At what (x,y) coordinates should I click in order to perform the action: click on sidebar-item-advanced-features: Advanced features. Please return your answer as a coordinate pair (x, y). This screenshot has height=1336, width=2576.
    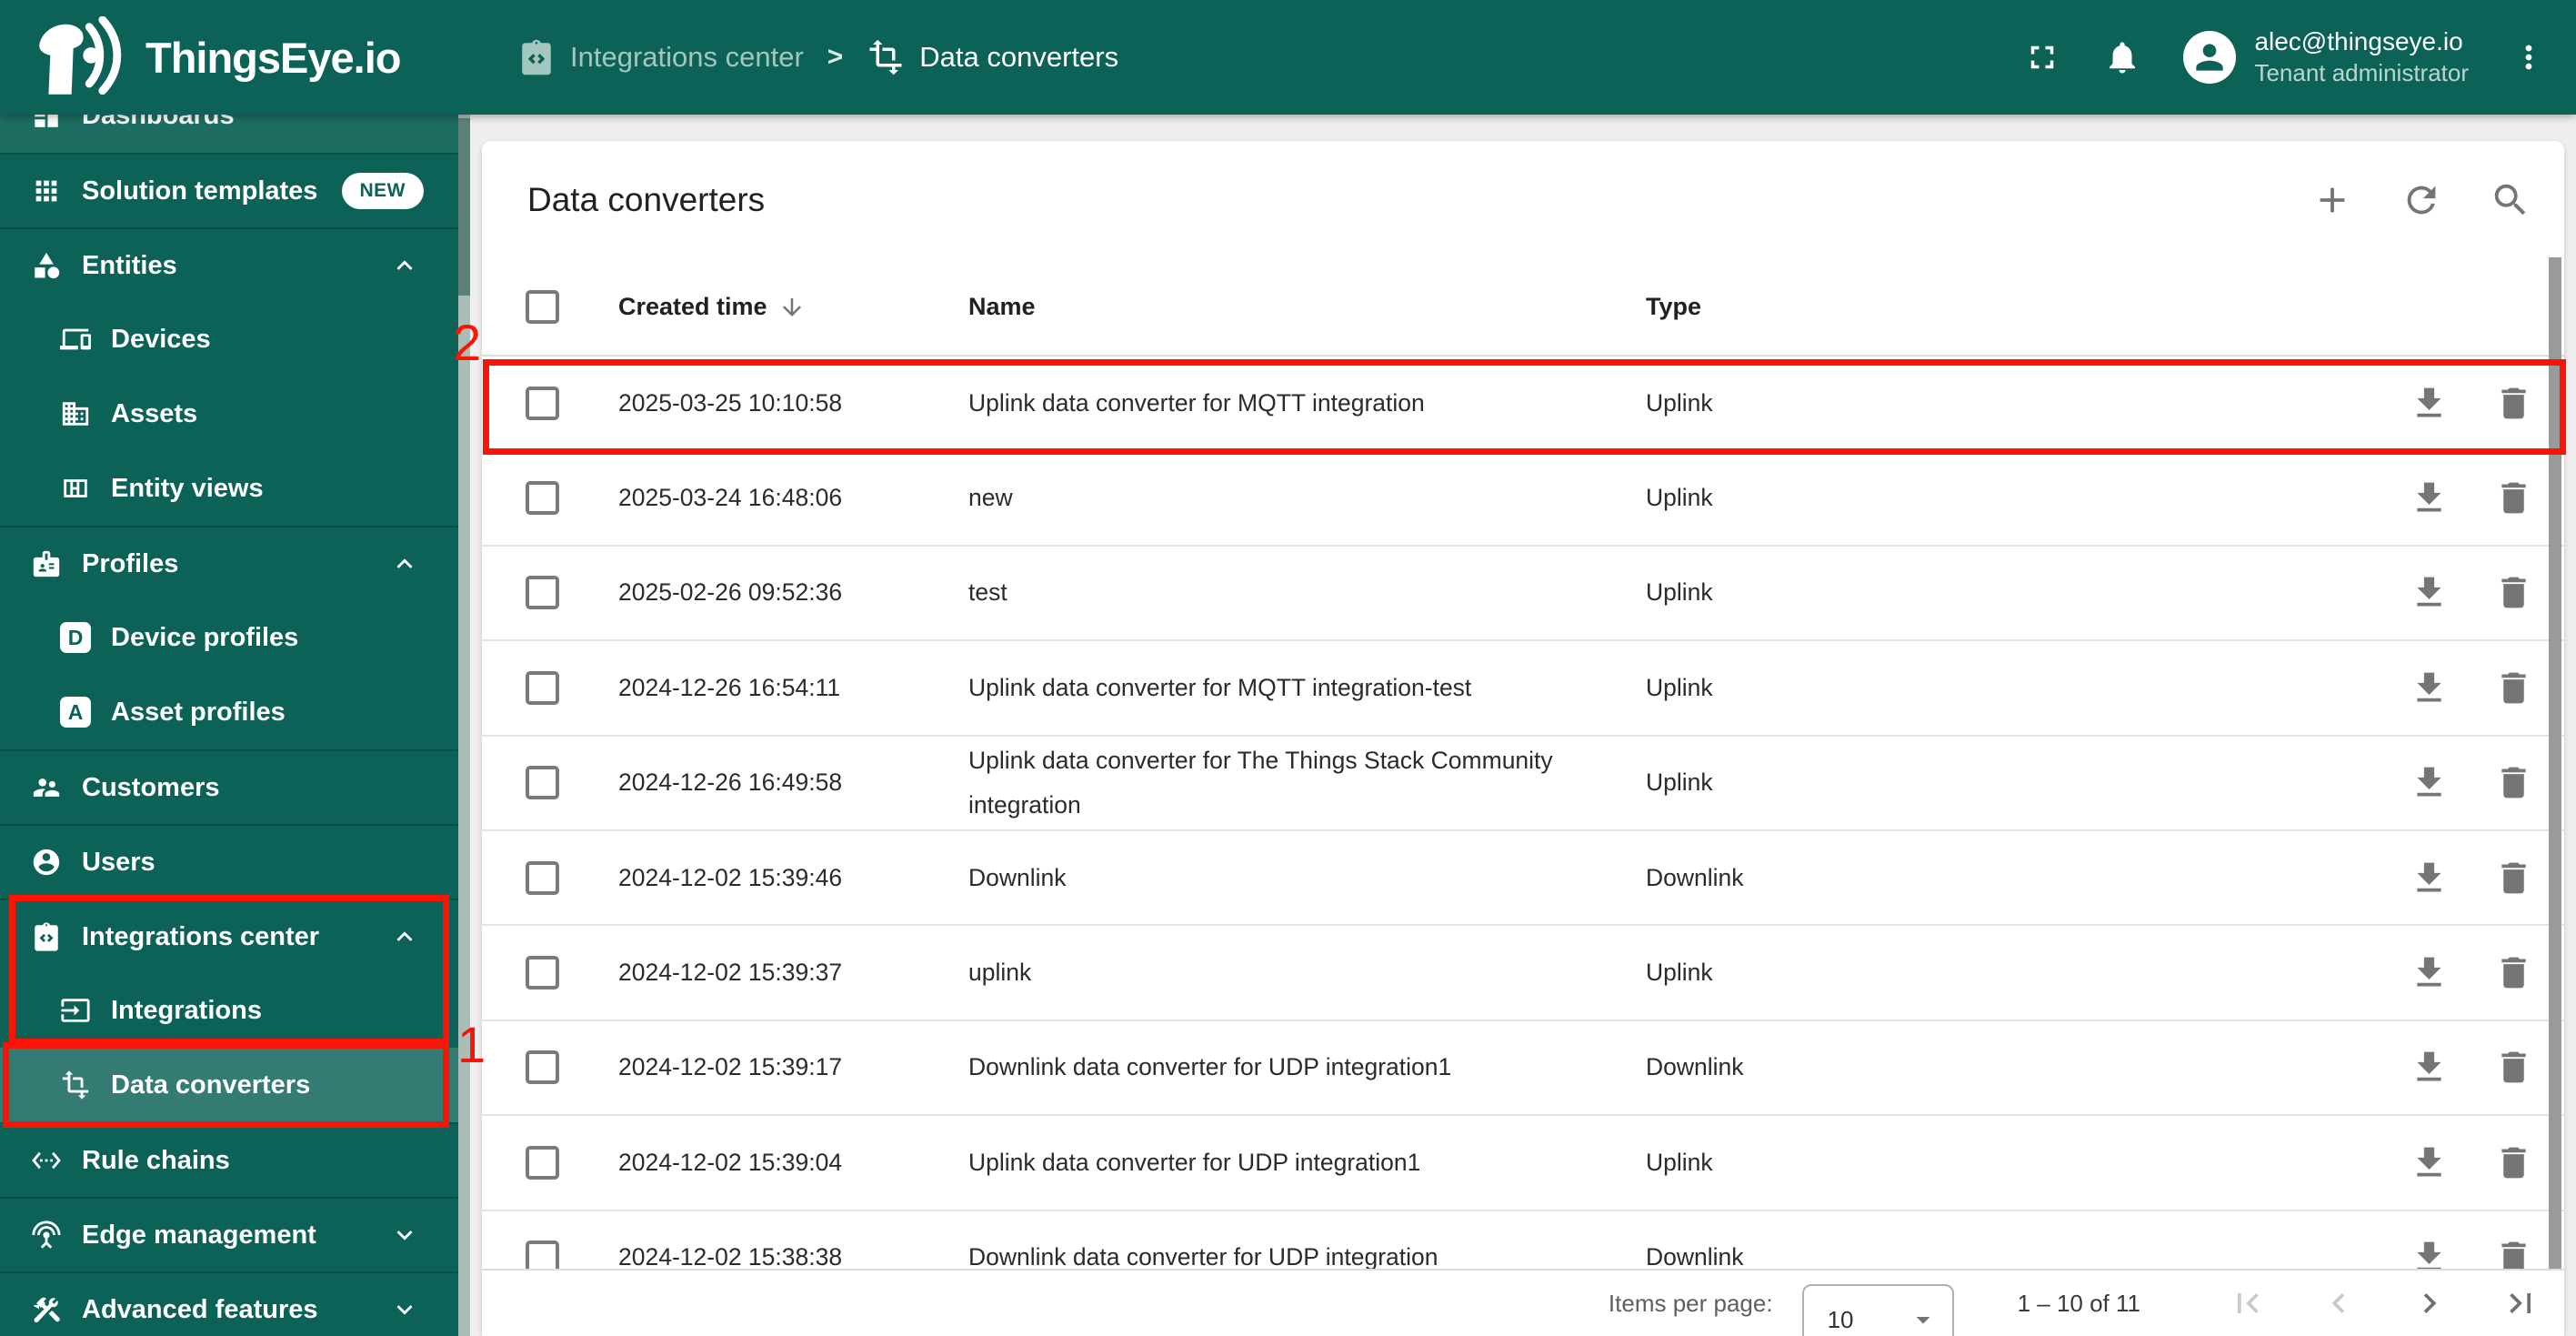
    Looking at the image, I should click on (229, 1303).